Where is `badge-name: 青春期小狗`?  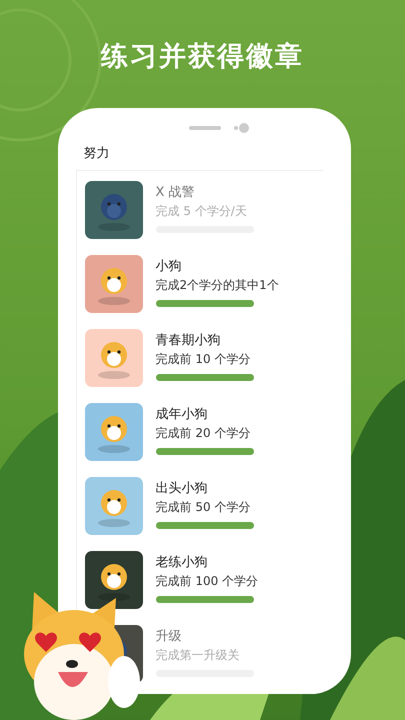
badge-name: 青春期小狗 is located at coordinates (189, 341).